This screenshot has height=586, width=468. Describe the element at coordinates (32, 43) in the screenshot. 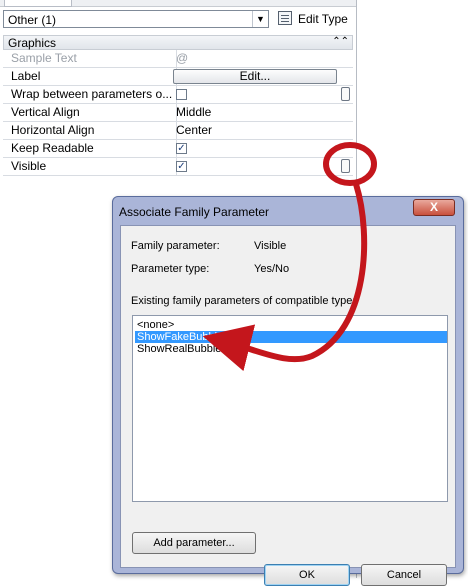

I see `group-title: Graphics` at that location.